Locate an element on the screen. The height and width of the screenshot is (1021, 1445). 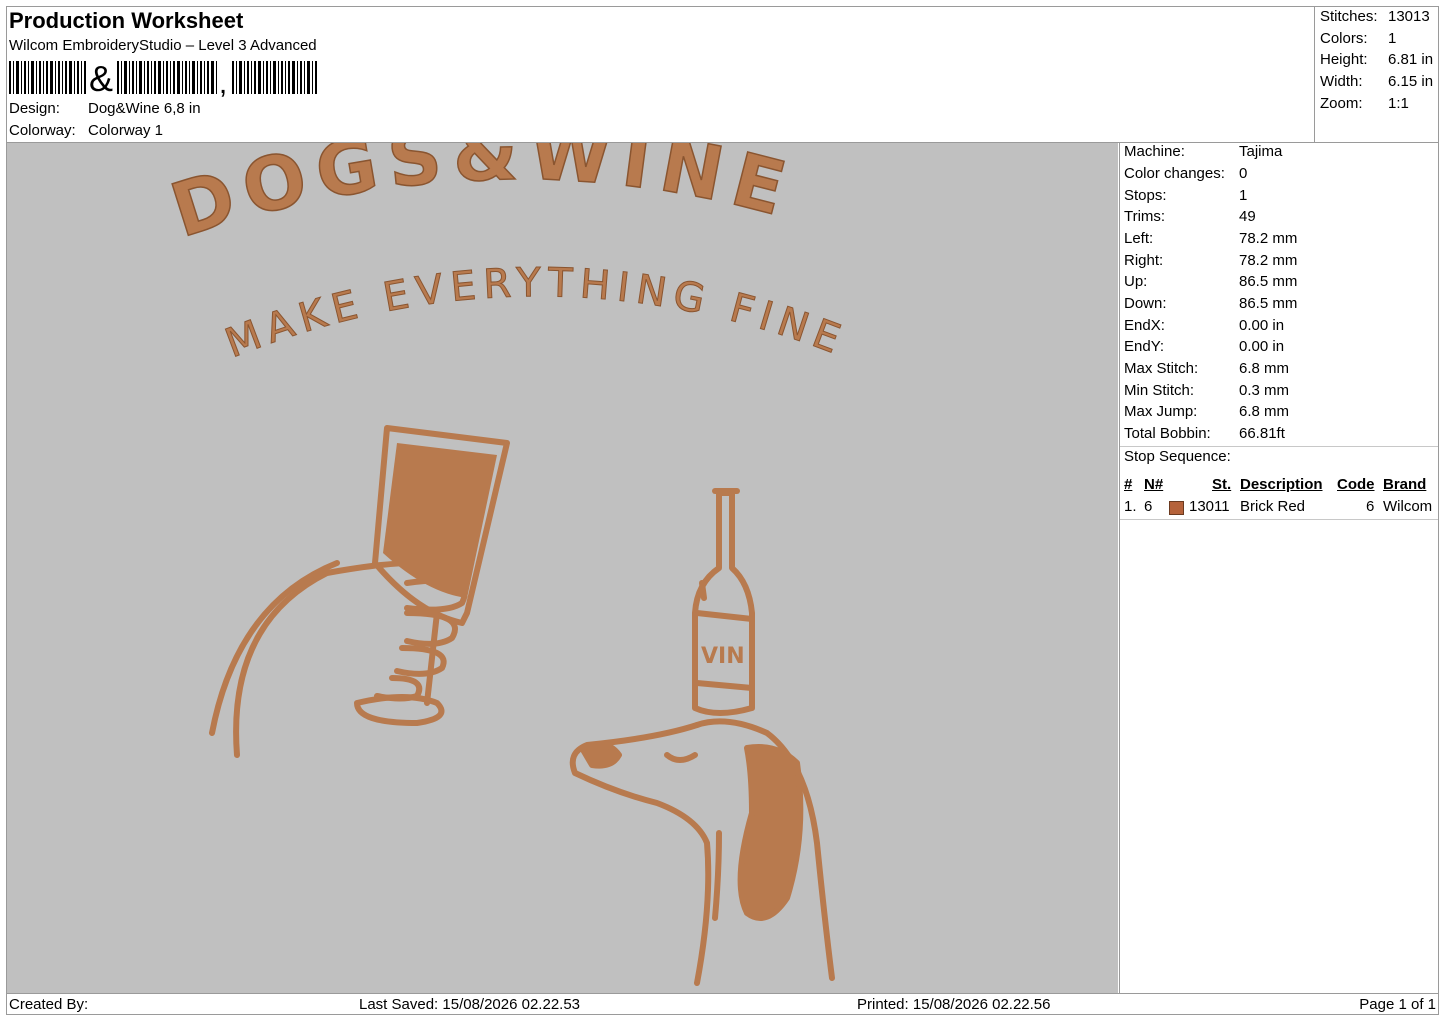
row-needle: 6 is located at coordinates (1148, 506).